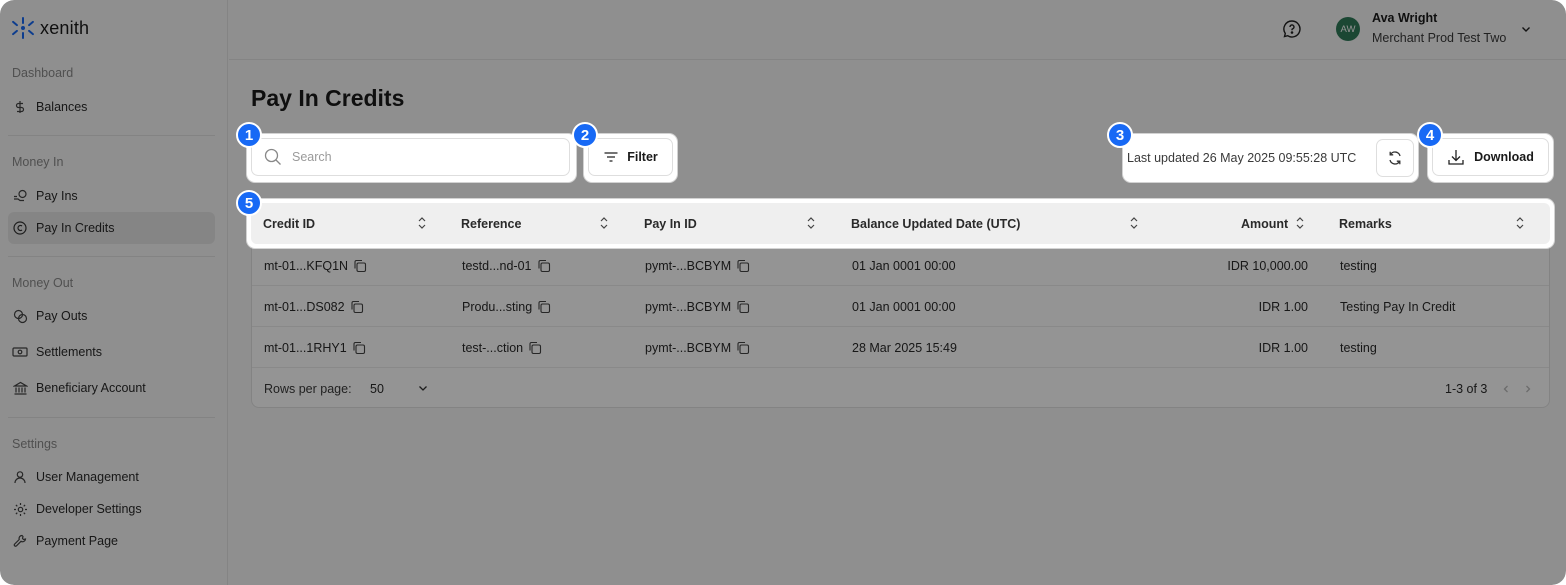  I want to click on highlight-last-updated: Last updated 26 May 2025 09:55:28 UTC, so click(1270, 158).